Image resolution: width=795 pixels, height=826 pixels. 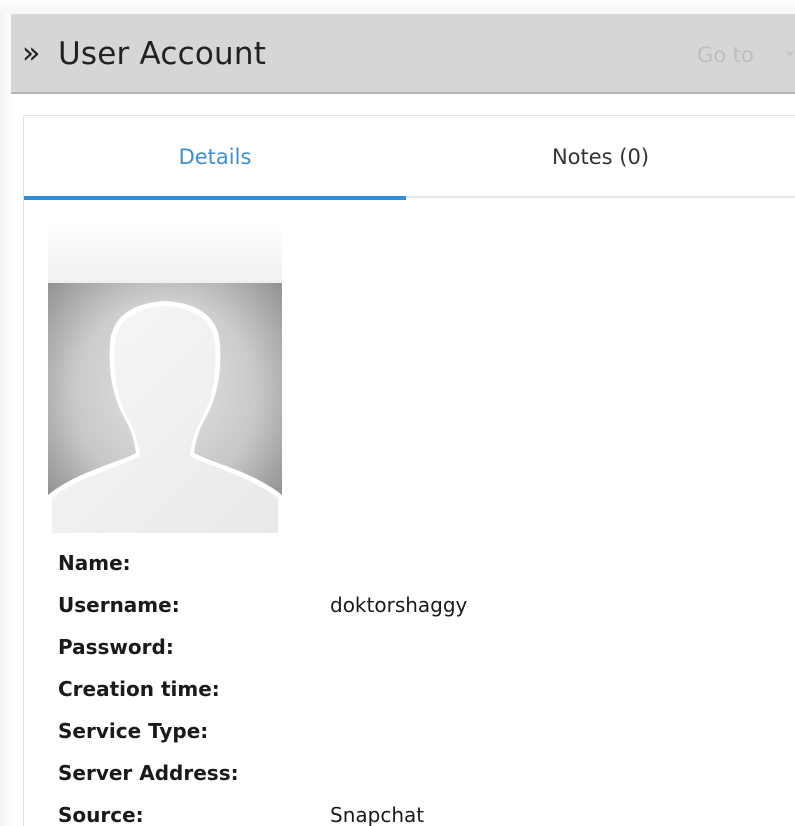 I want to click on detail-label: Name:, so click(x=94, y=563).